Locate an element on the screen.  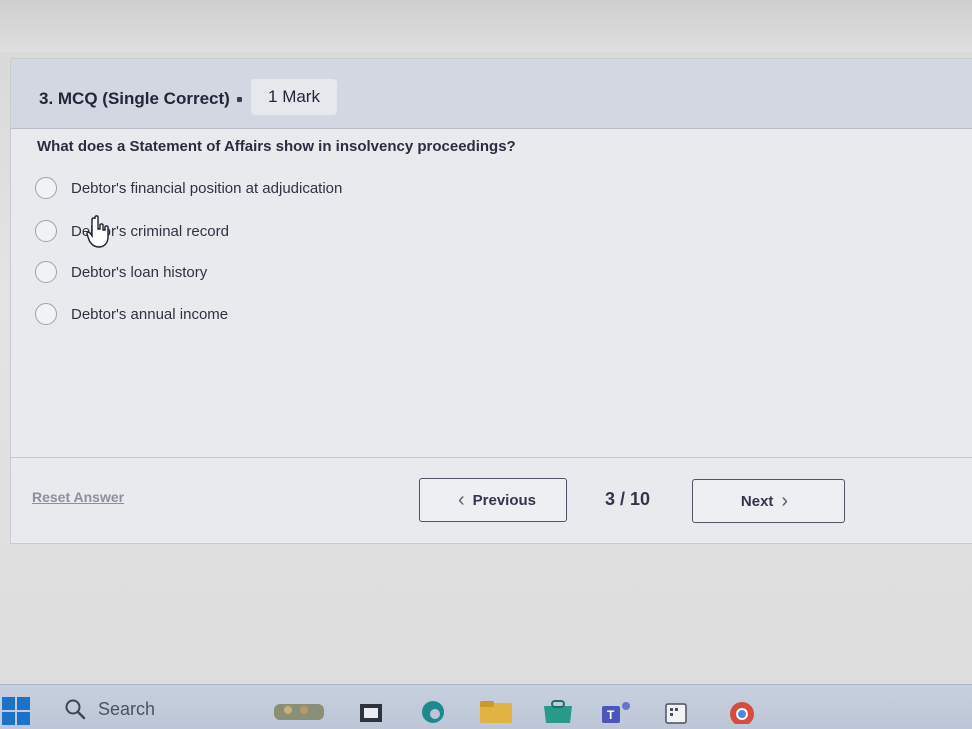
file-explorer-icon is located at coordinates (371, 711).